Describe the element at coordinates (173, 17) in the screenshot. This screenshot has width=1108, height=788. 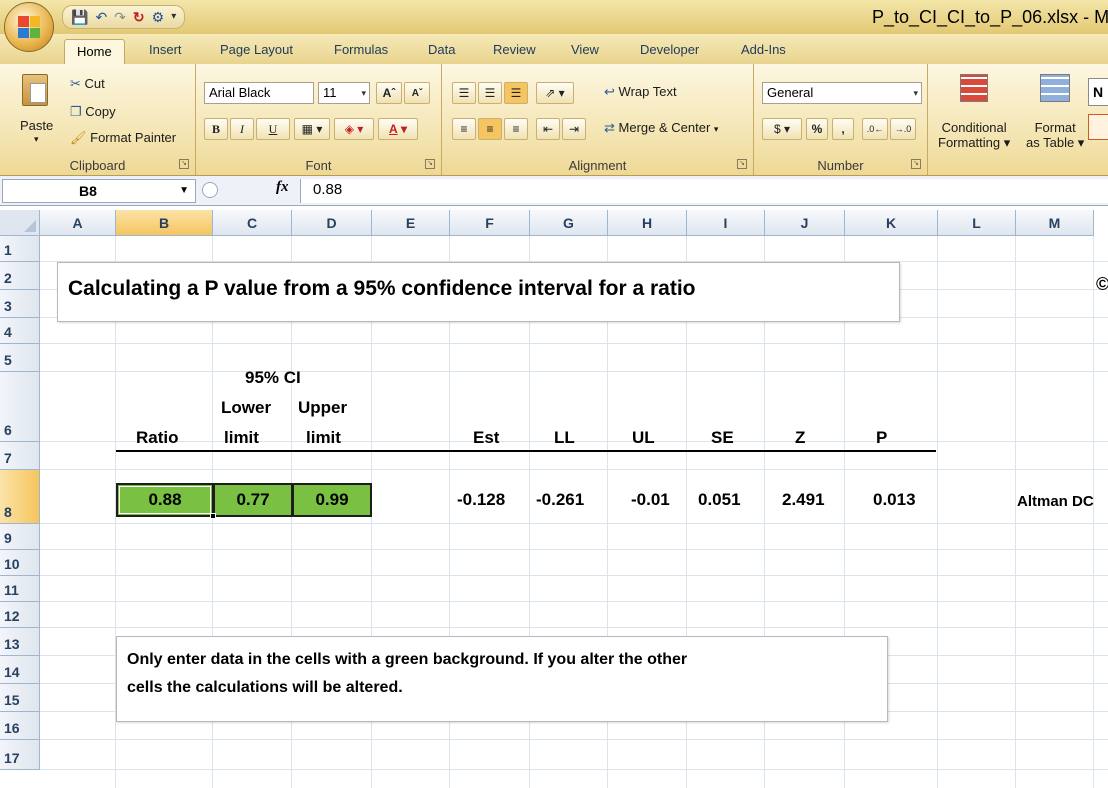
I see `qat-dropdown-icon: ▾` at that location.